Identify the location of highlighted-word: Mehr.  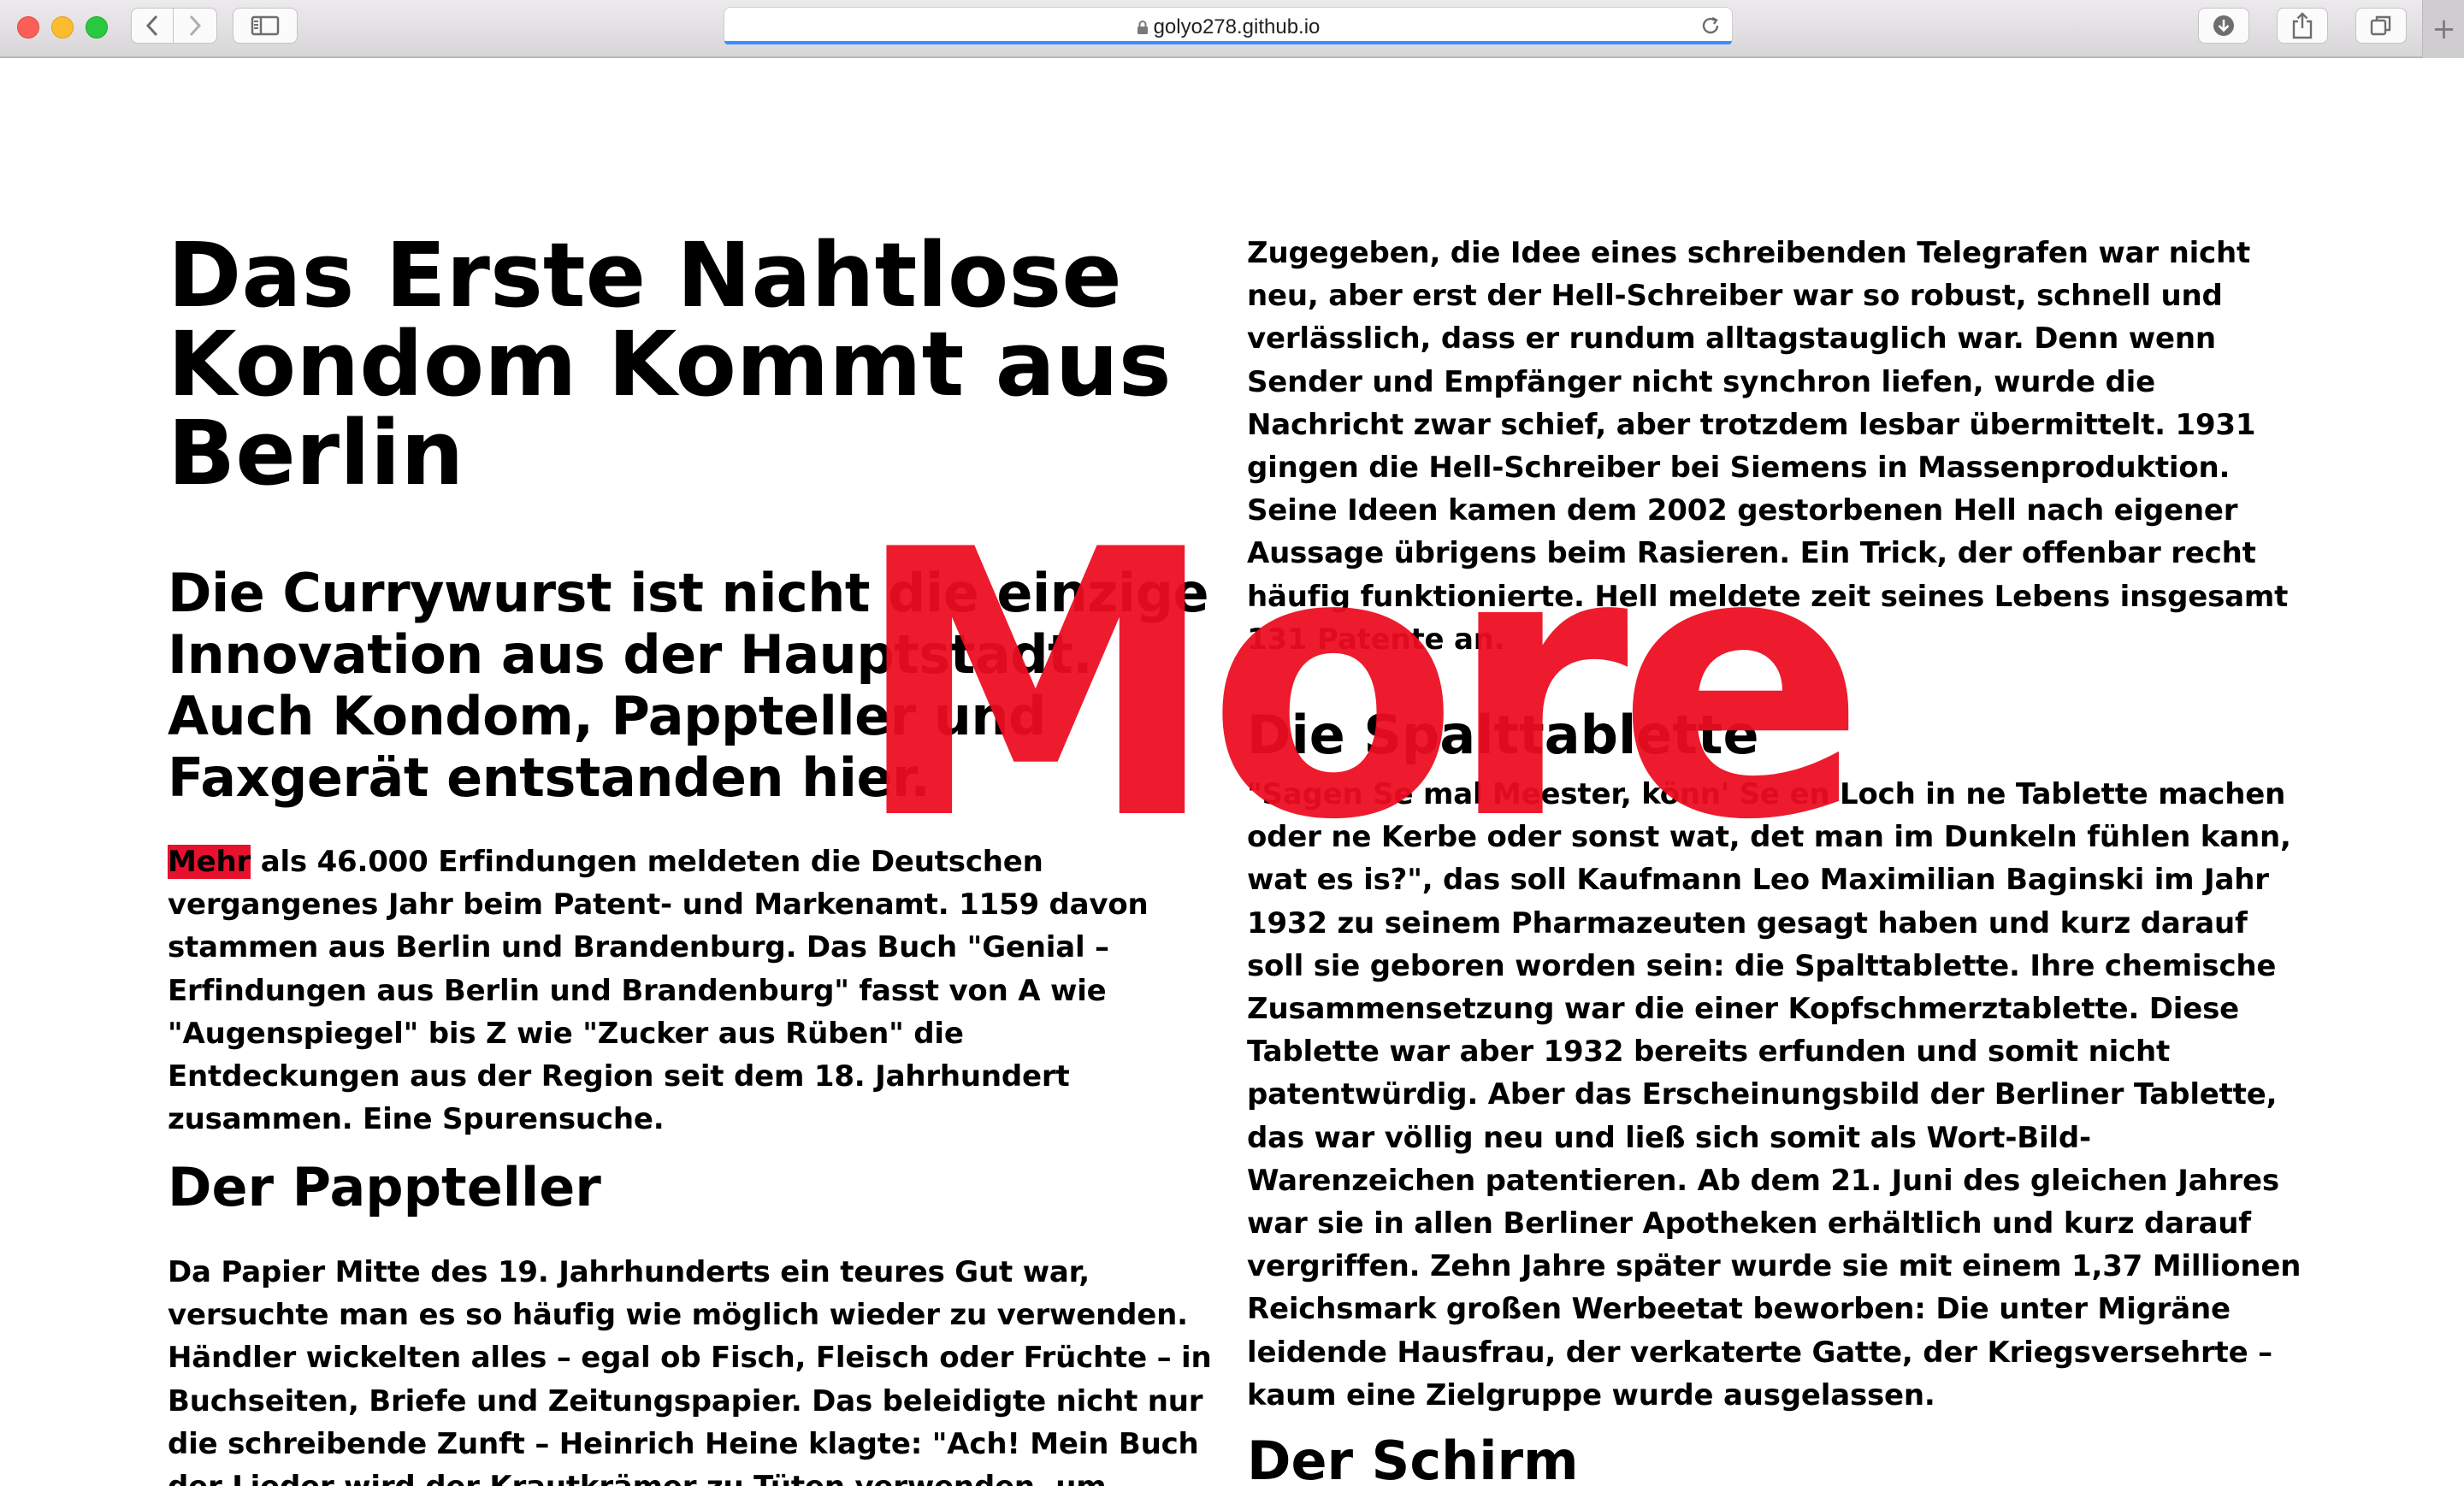
(209, 862).